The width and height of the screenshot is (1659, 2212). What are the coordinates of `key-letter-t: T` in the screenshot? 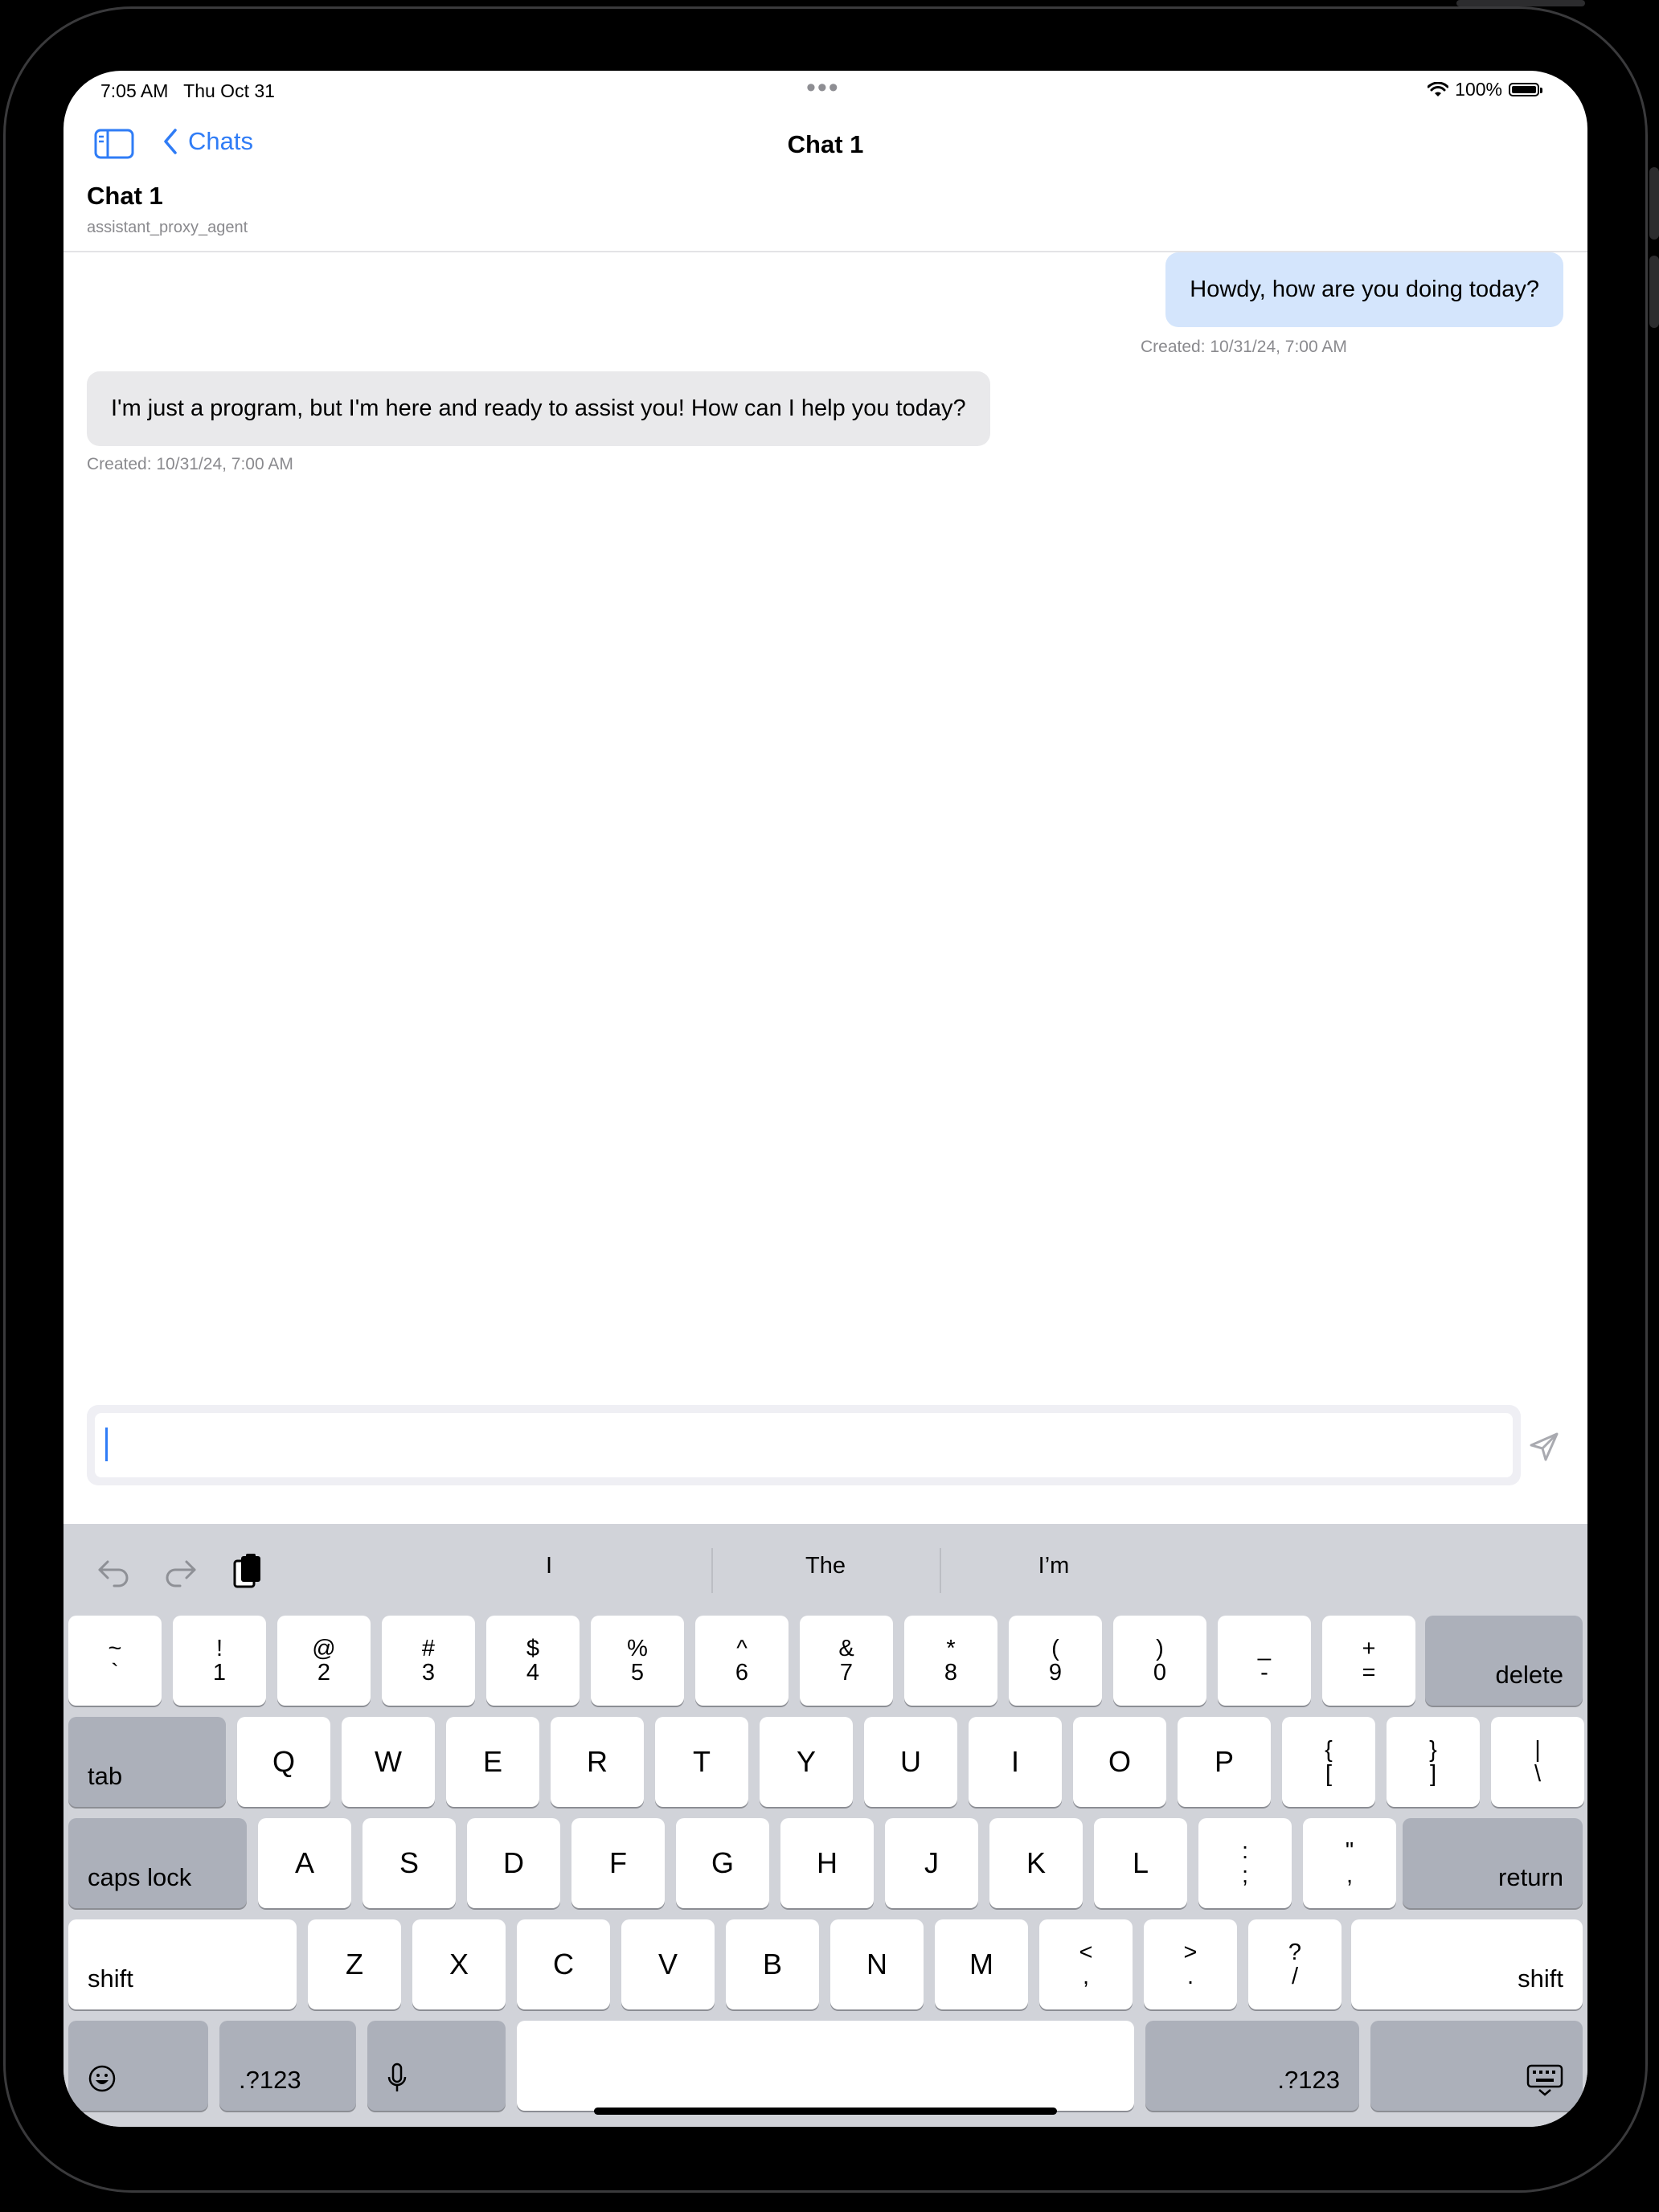 It's located at (701, 1762).